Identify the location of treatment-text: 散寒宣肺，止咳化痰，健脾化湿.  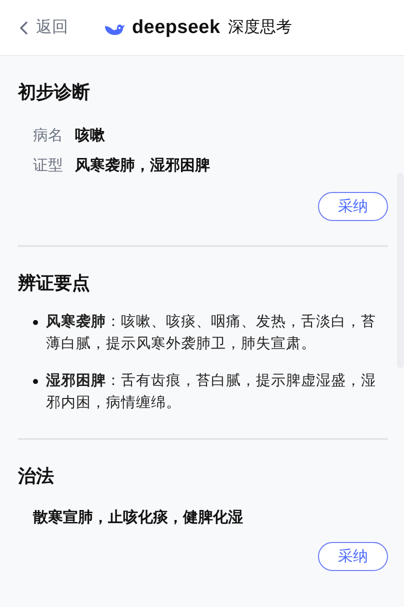
(138, 517).